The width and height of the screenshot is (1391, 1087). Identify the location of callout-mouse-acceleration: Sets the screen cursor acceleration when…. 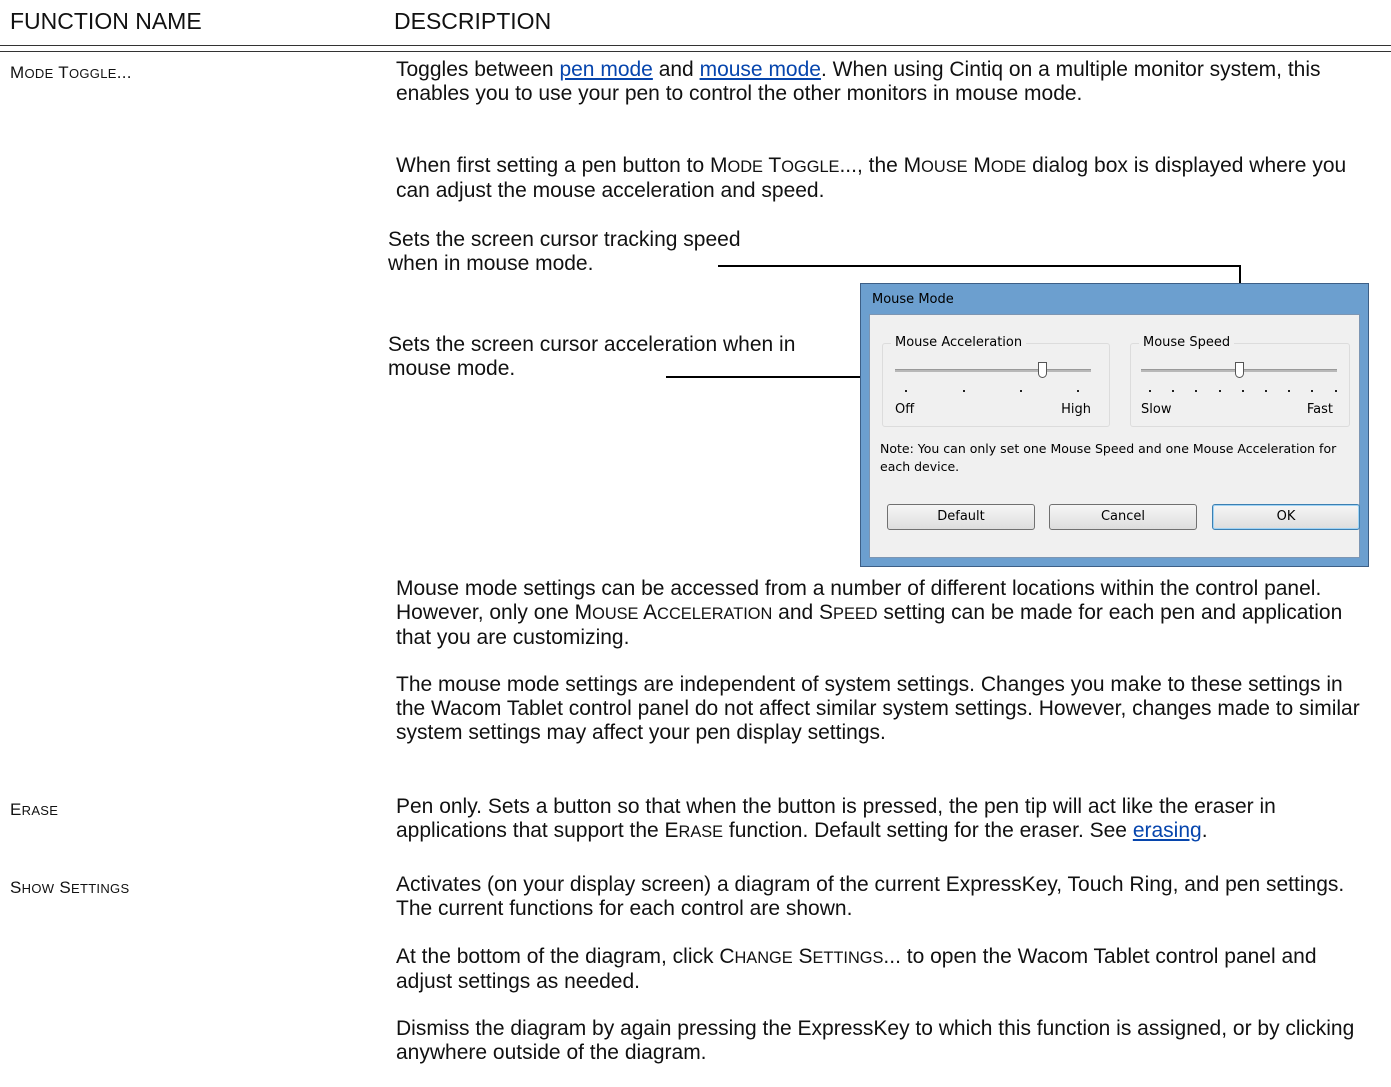
(592, 356).